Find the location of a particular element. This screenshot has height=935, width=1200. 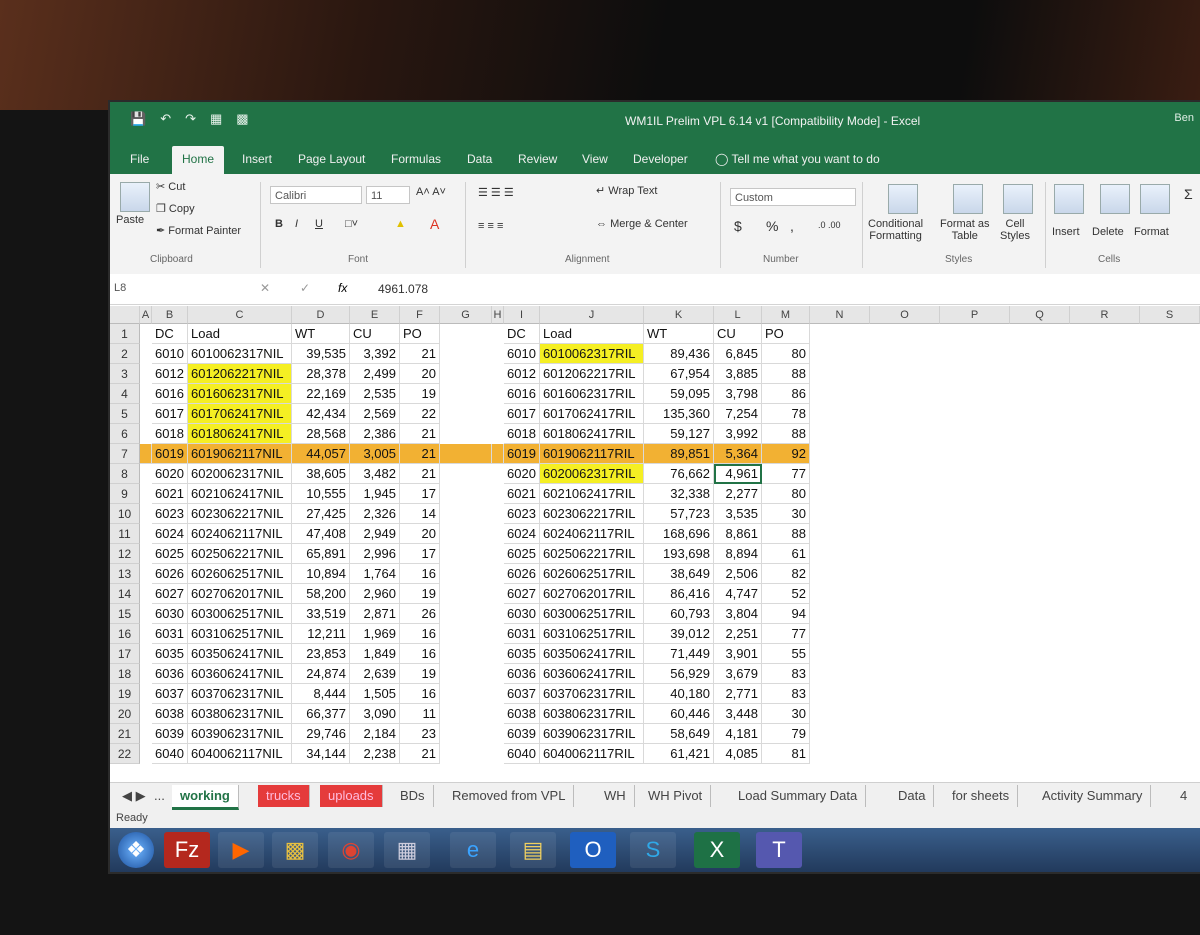

table-cell: 6018062417RIL is located at coordinates (592, 434).